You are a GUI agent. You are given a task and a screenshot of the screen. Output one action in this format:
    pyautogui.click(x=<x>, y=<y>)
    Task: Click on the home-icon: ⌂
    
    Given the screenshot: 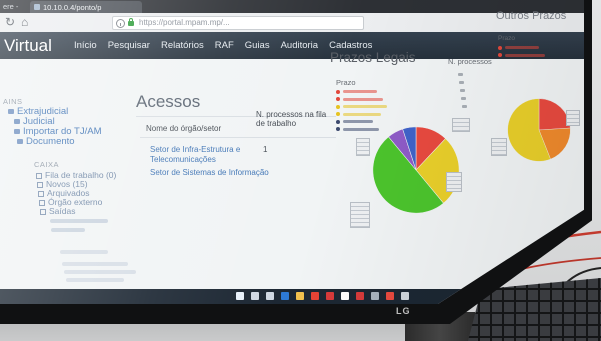 What is the action you would take?
    pyautogui.click(x=24, y=22)
    